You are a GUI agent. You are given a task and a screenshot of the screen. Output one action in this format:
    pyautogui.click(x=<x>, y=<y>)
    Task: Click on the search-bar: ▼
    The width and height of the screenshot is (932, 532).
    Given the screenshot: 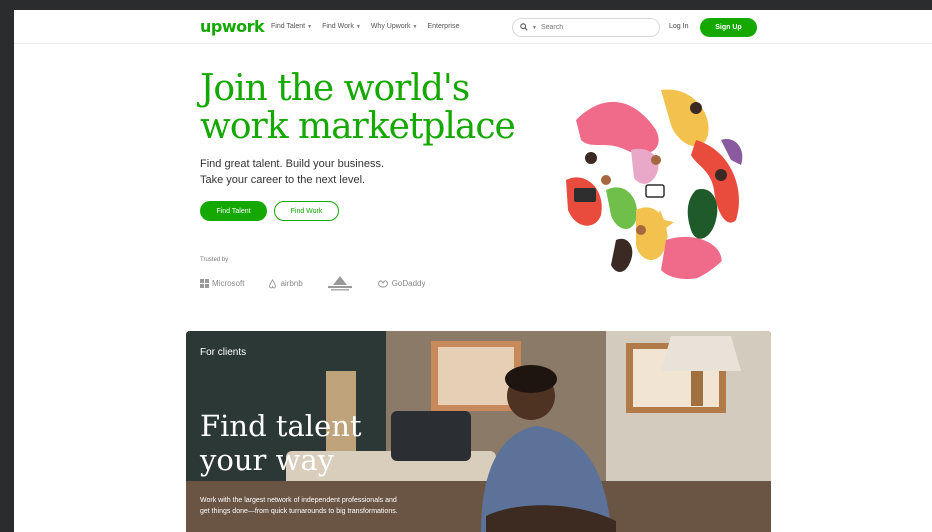 What is the action you would take?
    pyautogui.click(x=586, y=27)
    